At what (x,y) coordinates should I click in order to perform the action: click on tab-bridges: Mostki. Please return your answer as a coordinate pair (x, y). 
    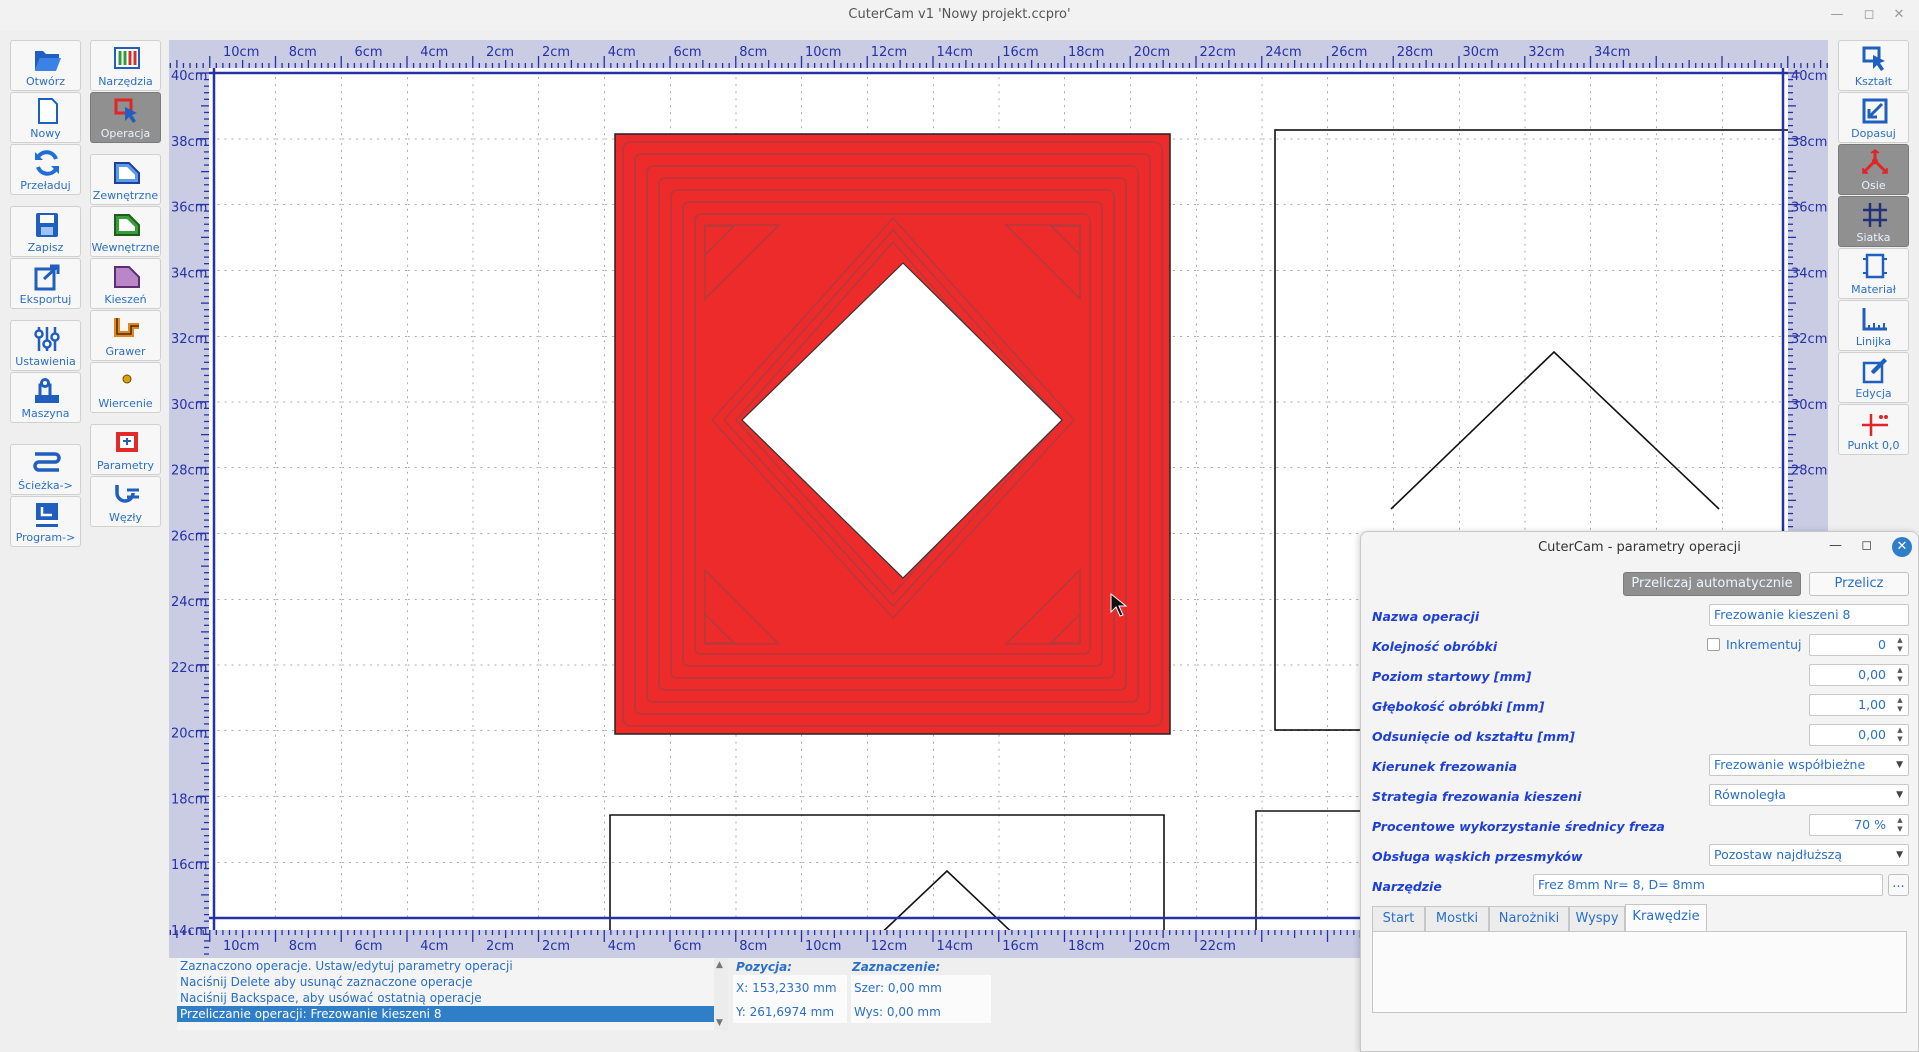
    Looking at the image, I should click on (1457, 919).